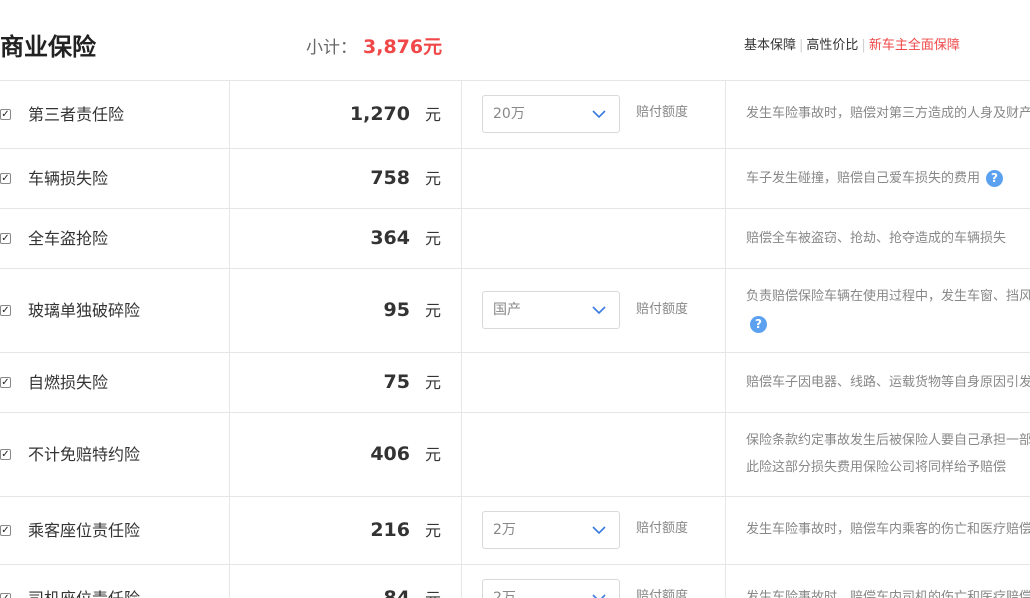 The image size is (1030, 598). Describe the element at coordinates (390, 178) in the screenshot. I see `coverage-price: 758` at that location.